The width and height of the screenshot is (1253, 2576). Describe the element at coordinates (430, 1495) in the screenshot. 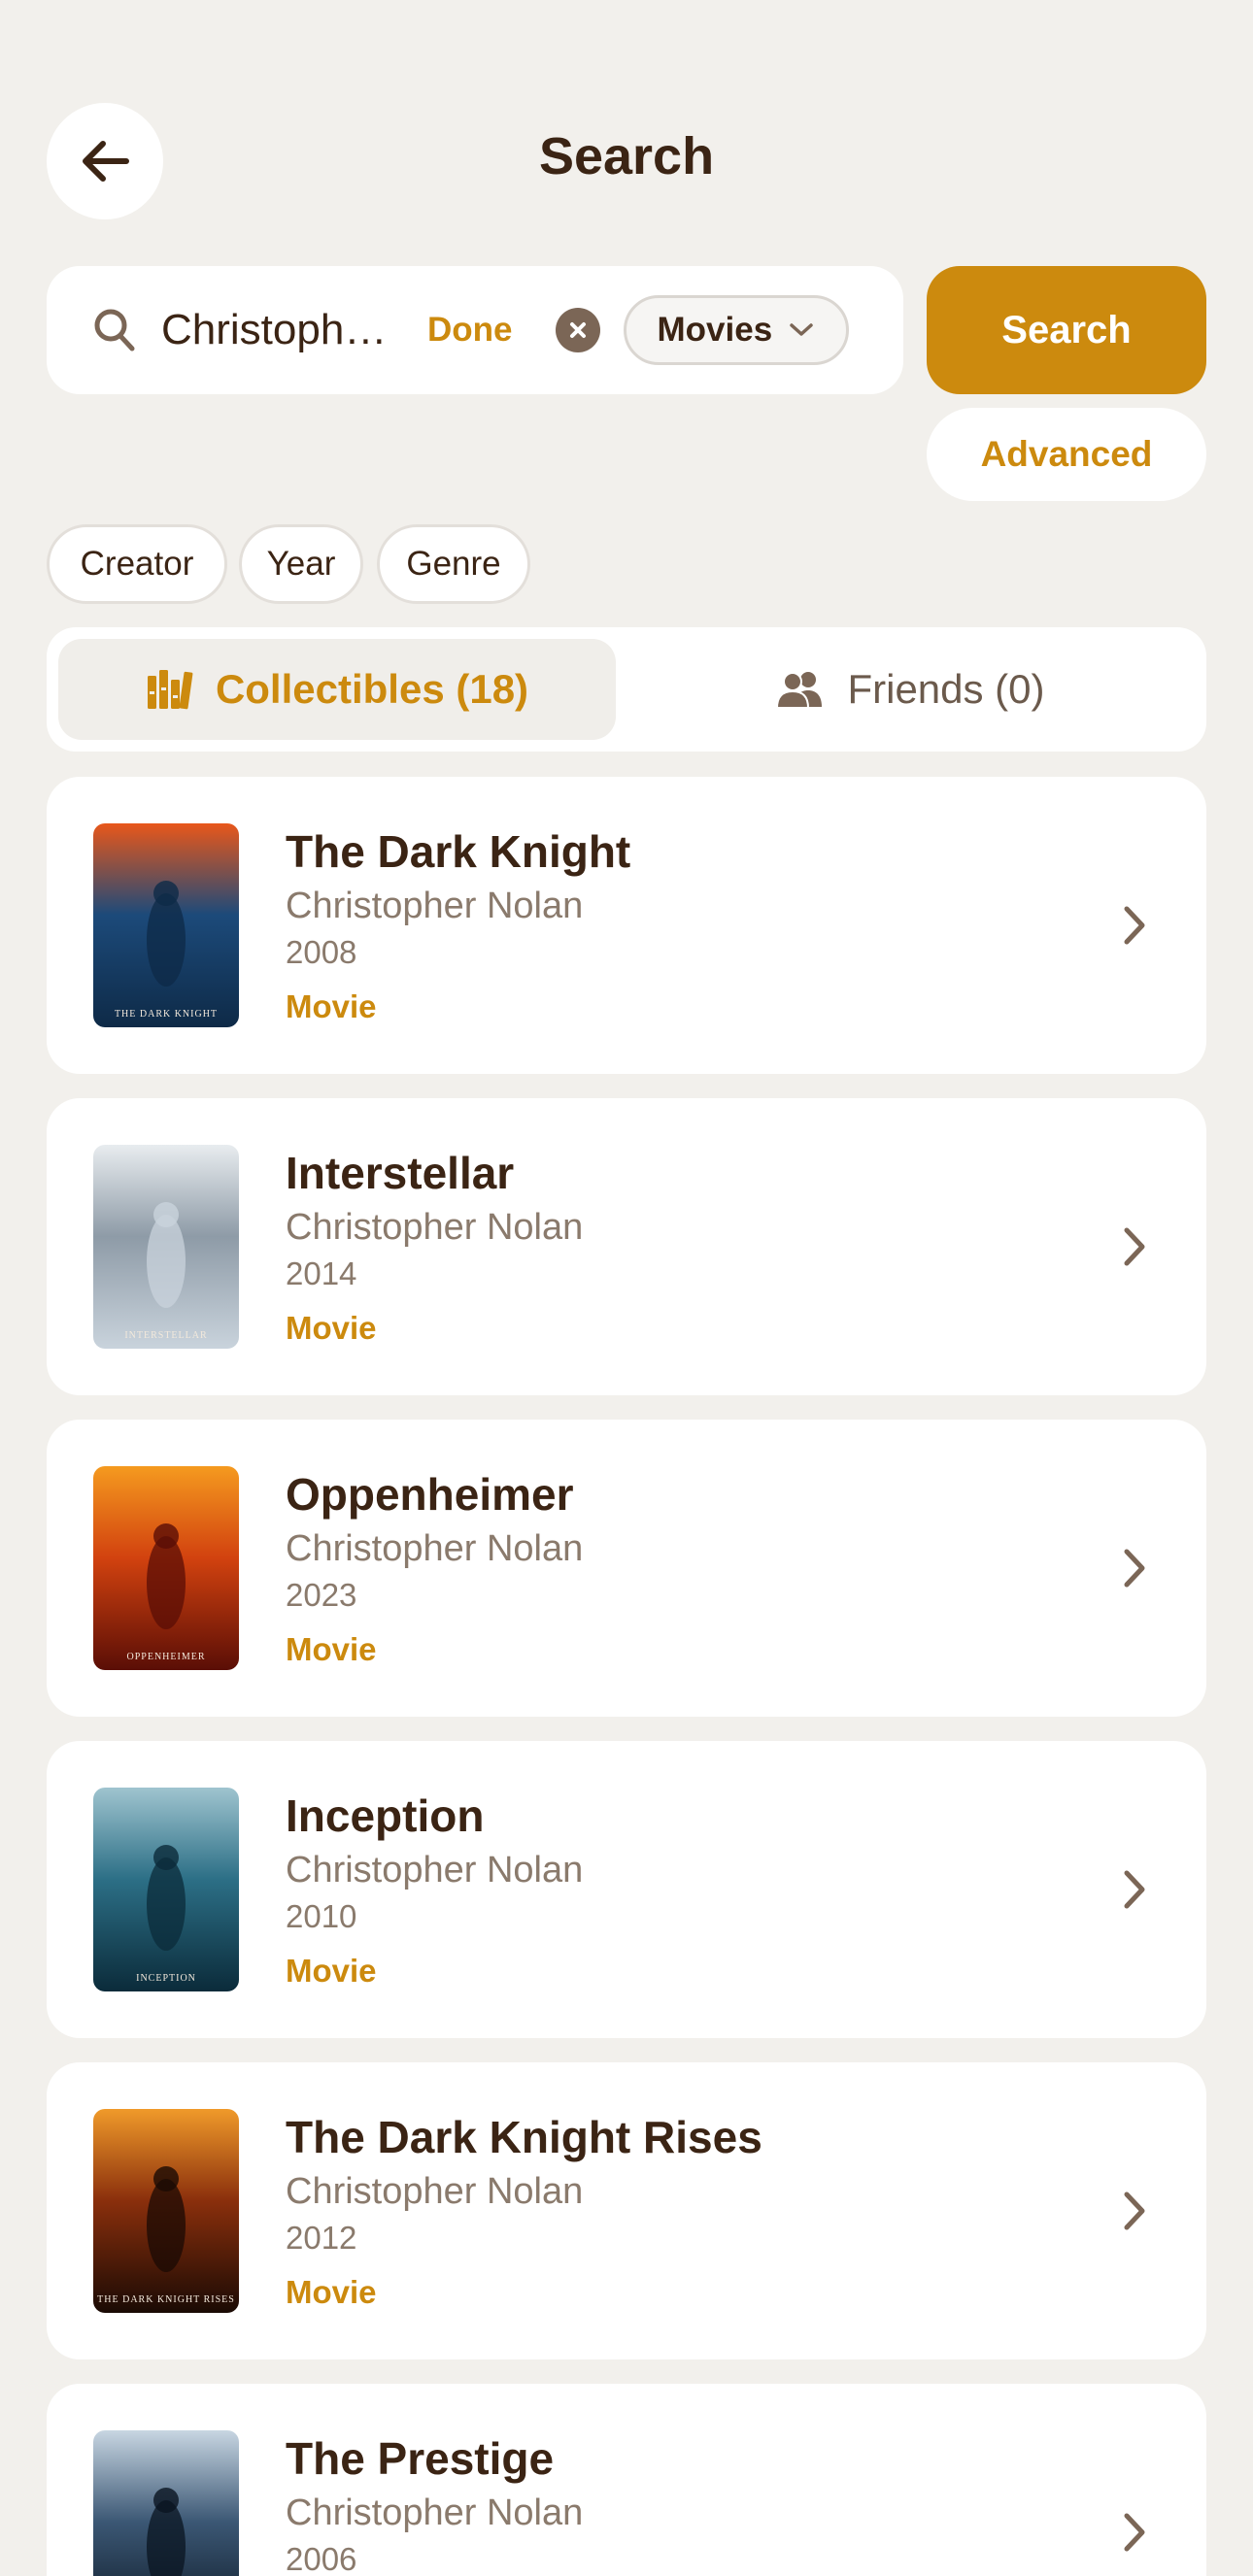

I see `result-title: Oppenheimer` at that location.